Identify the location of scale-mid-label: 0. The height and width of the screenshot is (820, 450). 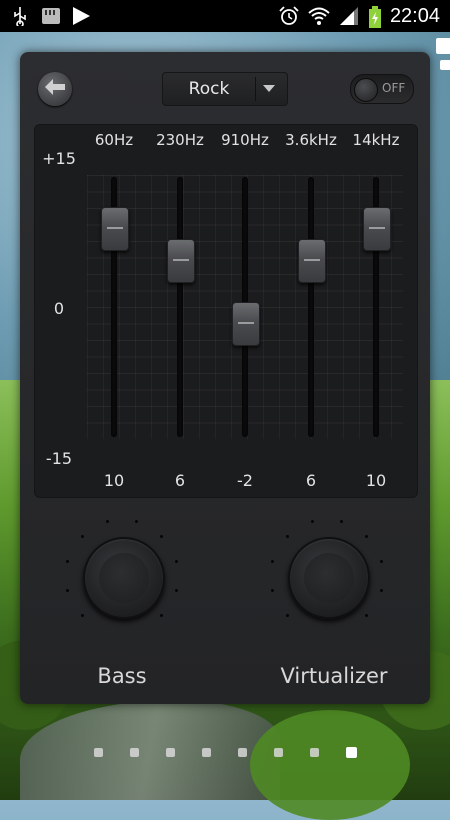
(59, 308).